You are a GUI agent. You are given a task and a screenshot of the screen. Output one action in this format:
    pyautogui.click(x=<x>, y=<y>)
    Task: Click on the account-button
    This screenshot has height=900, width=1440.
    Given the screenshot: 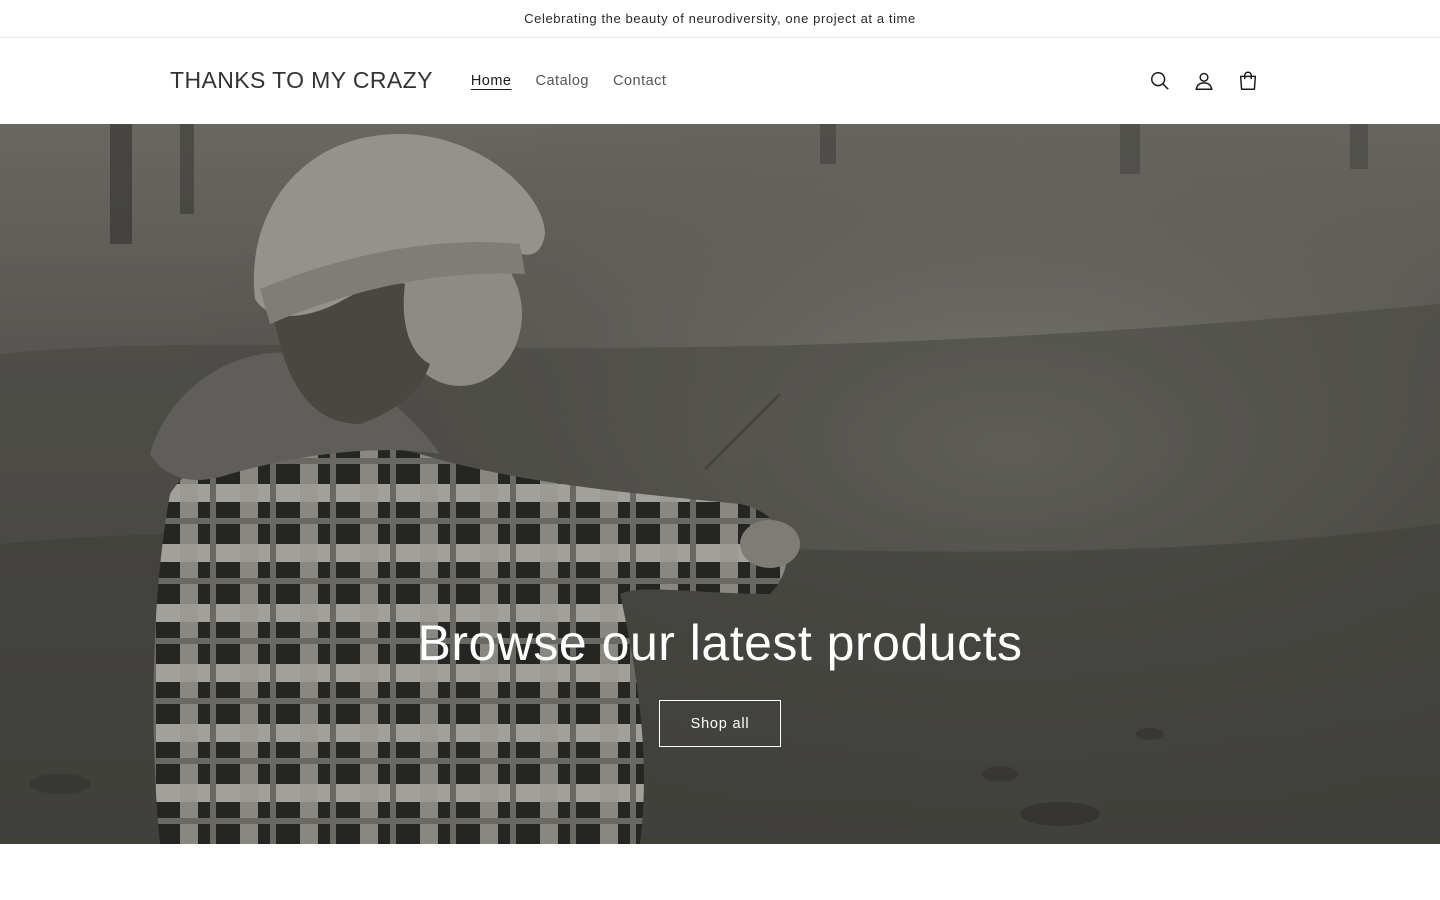 What is the action you would take?
    pyautogui.click(x=1204, y=81)
    